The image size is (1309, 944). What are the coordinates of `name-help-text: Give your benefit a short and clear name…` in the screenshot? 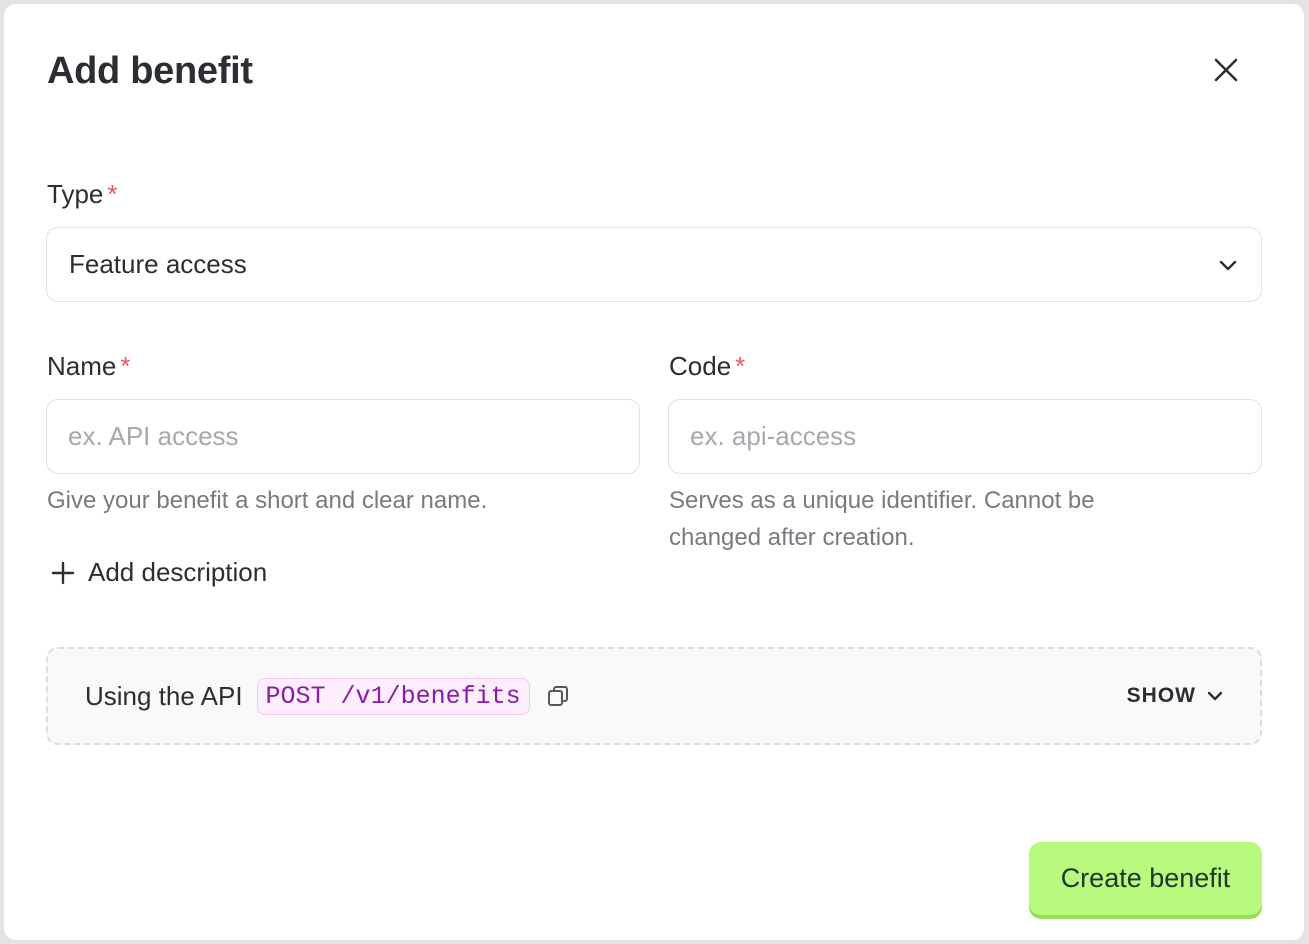 It's located at (267, 500).